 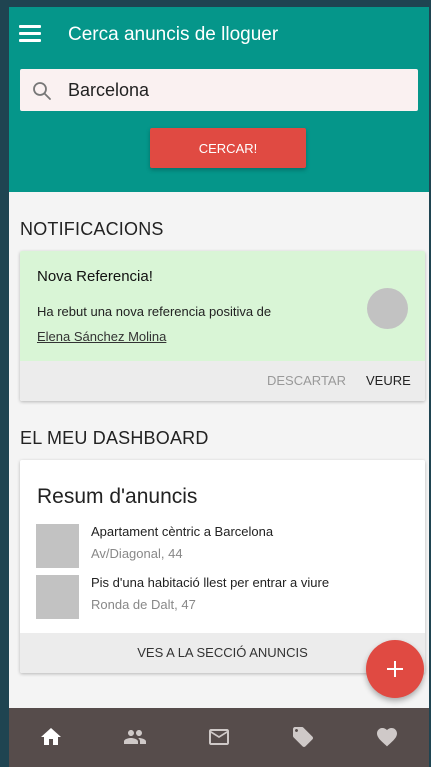 I want to click on nav-messages, so click(x=219, y=737).